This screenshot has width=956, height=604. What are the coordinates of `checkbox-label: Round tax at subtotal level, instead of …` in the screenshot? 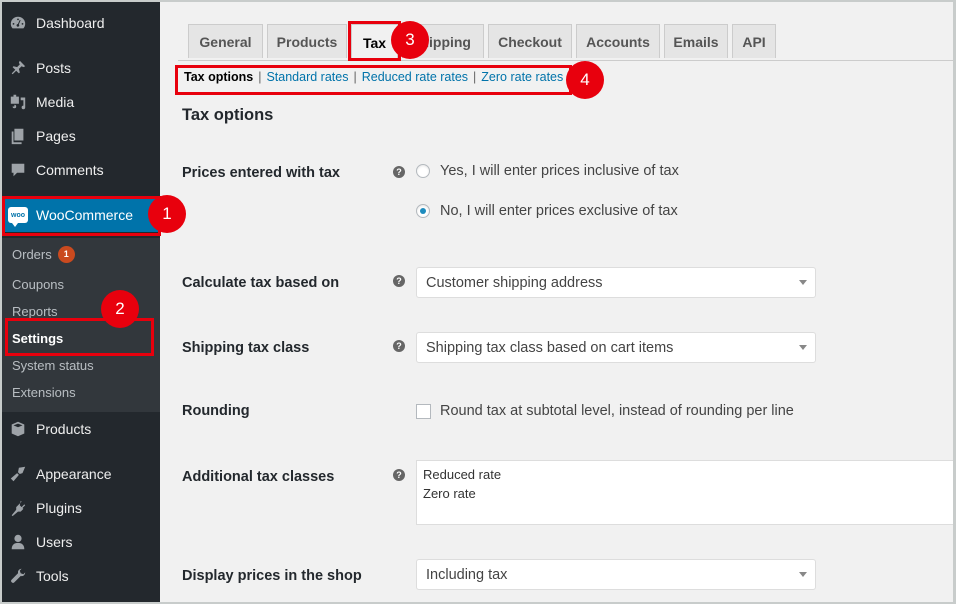 It's located at (617, 411).